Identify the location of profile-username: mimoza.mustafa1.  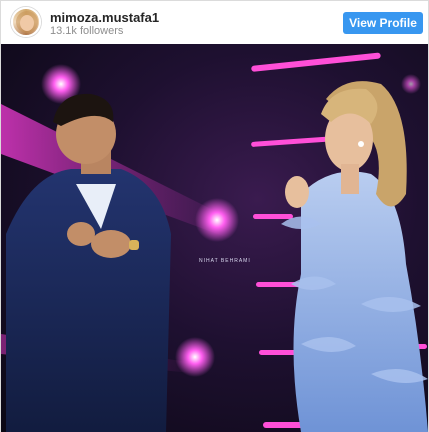
(104, 17).